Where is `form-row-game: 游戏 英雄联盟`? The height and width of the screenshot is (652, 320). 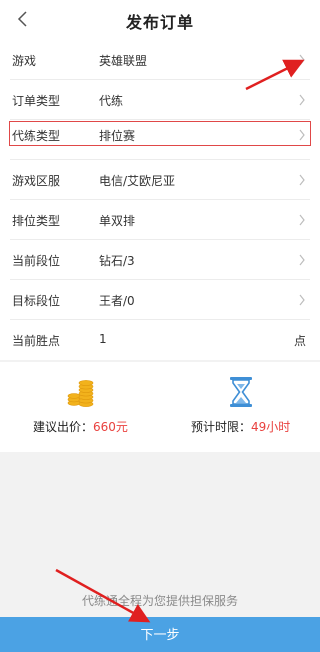 form-row-game: 游戏 英雄联盟 is located at coordinates (160, 60).